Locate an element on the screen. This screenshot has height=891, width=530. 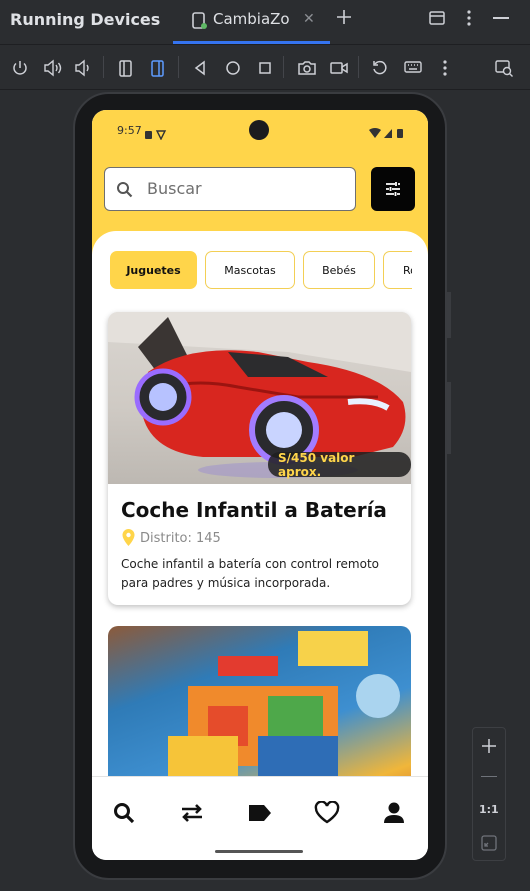
swap-icon is located at coordinates (192, 815).